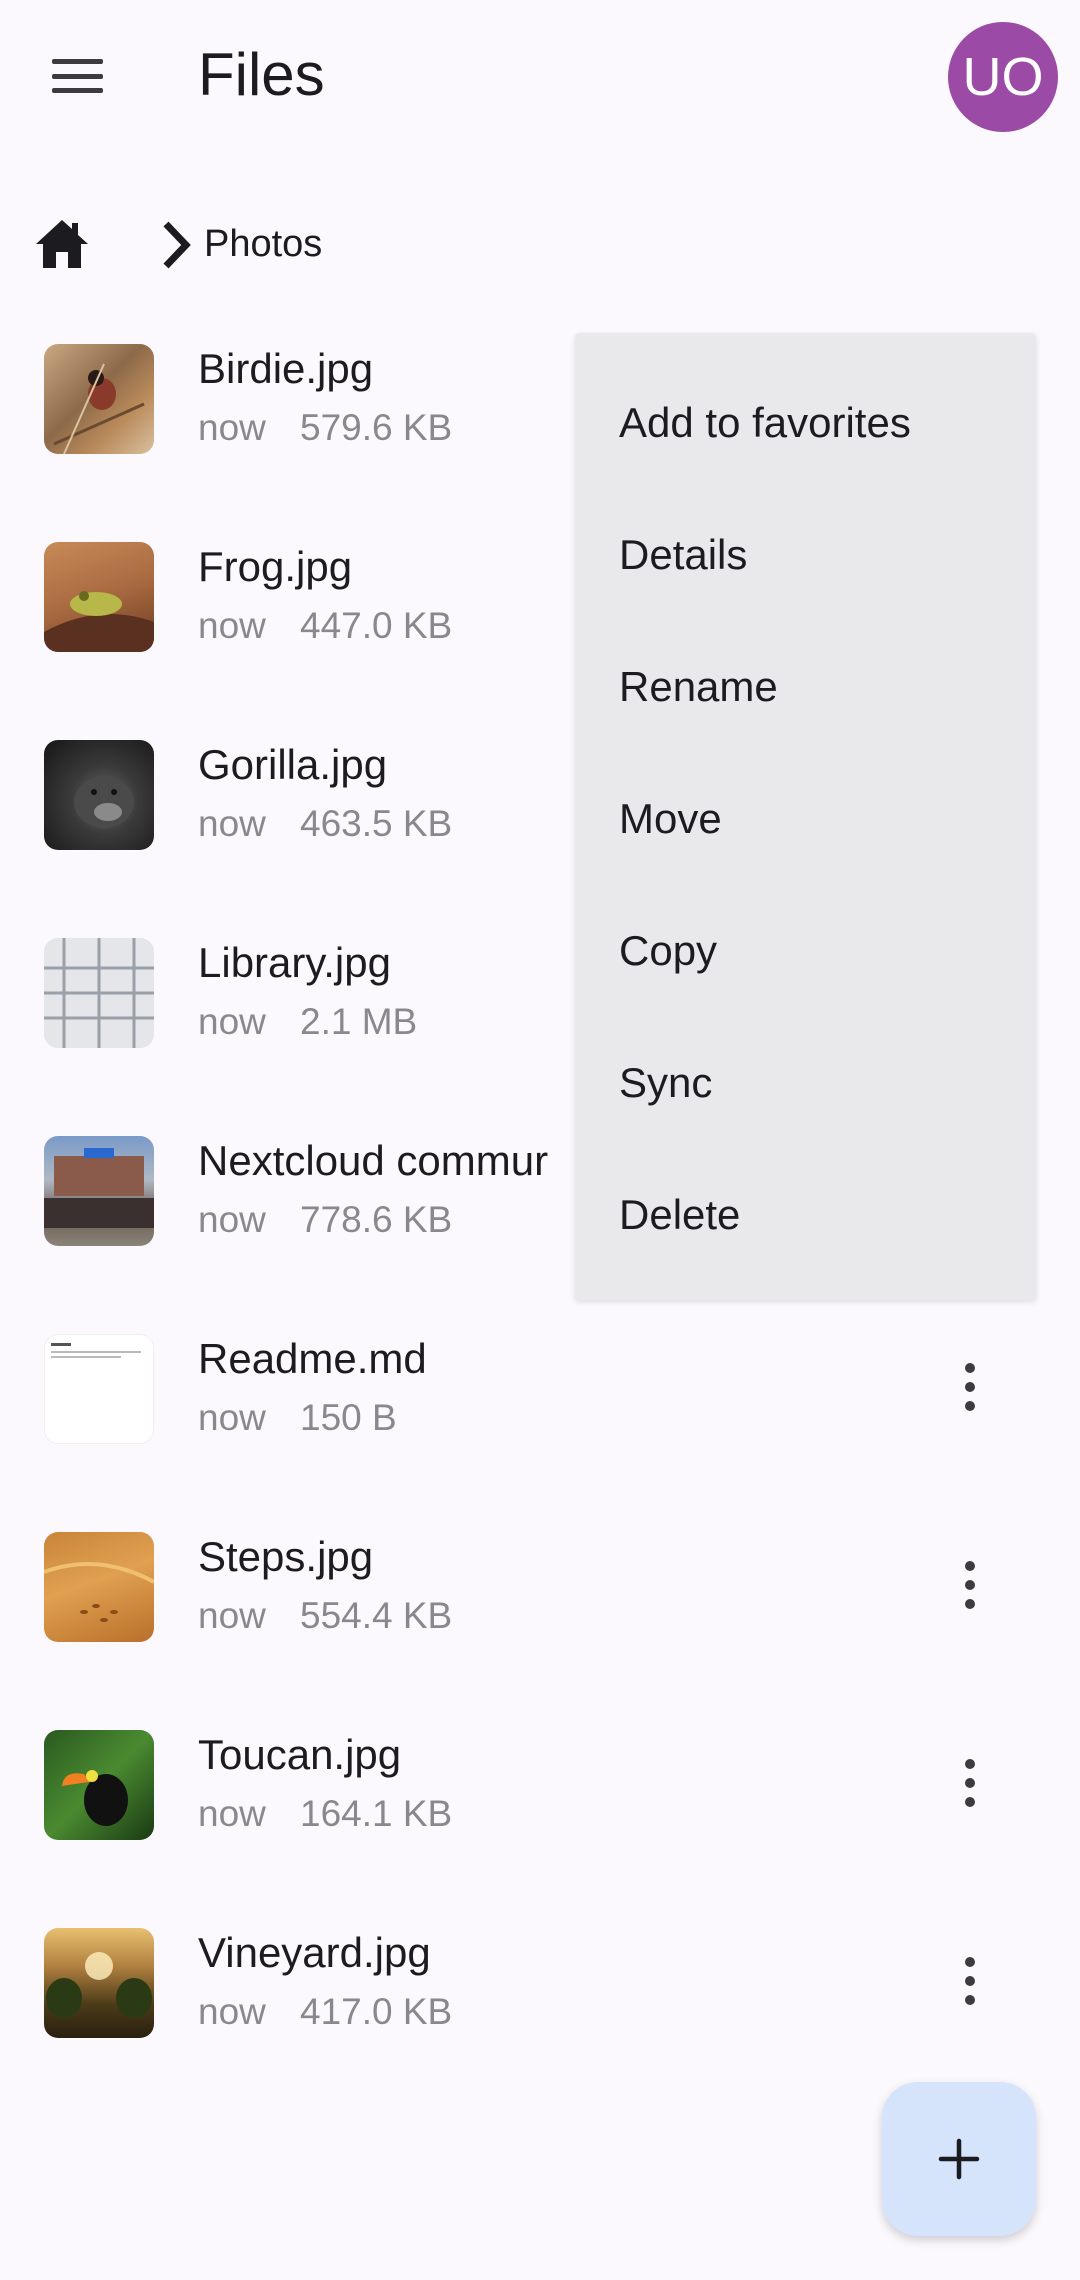  I want to click on file-size: 164.1 KB, so click(376, 1813).